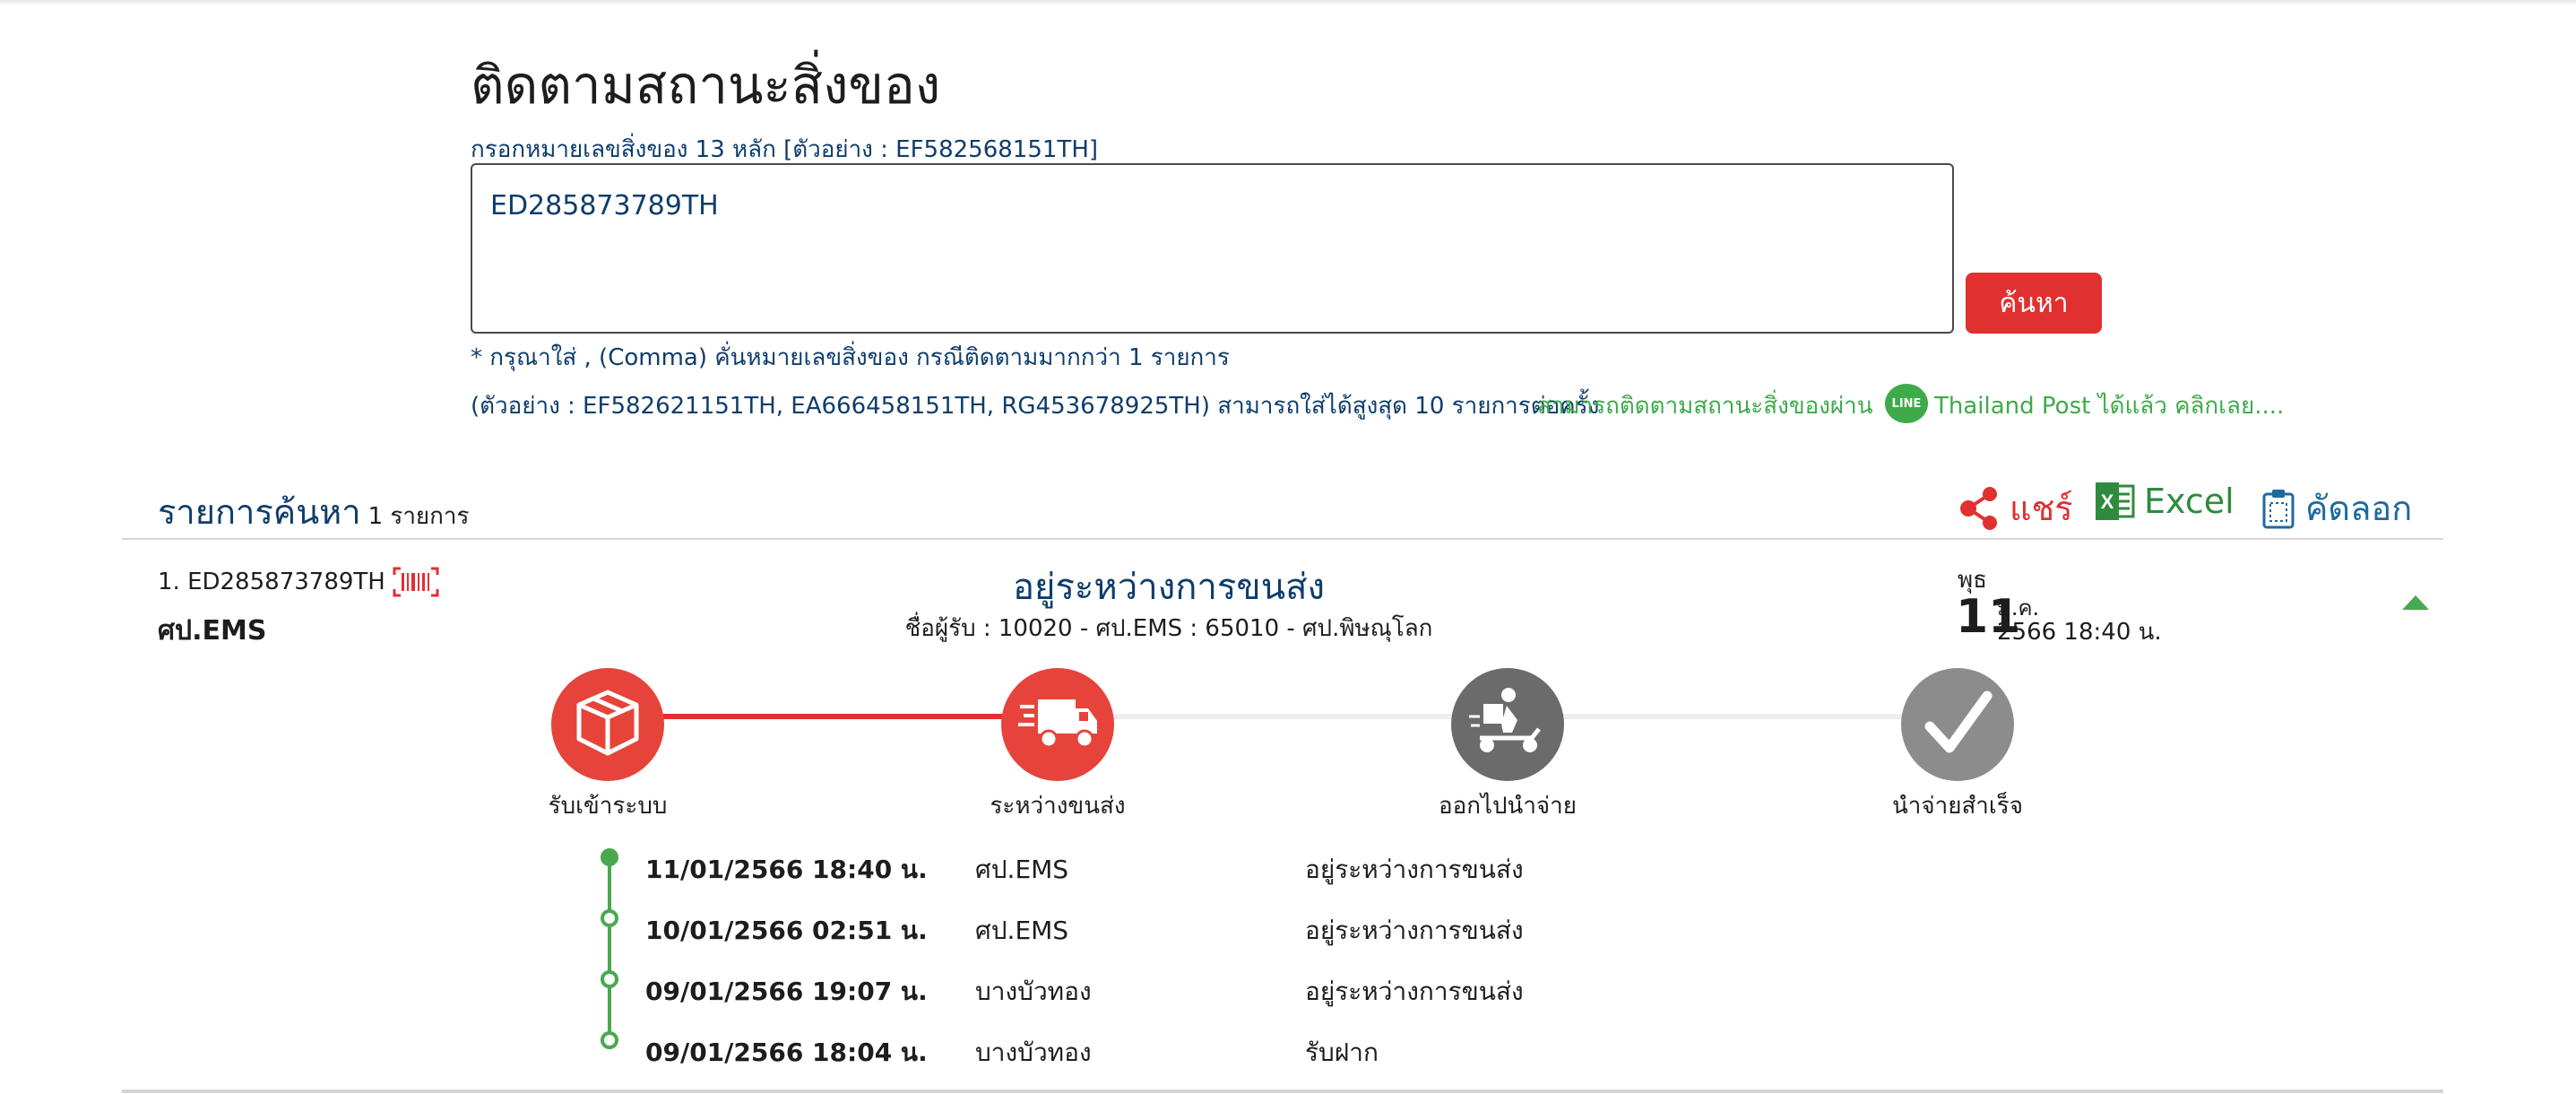  I want to click on timeline-date: 11/01/2566 18:40 น., so click(786, 869).